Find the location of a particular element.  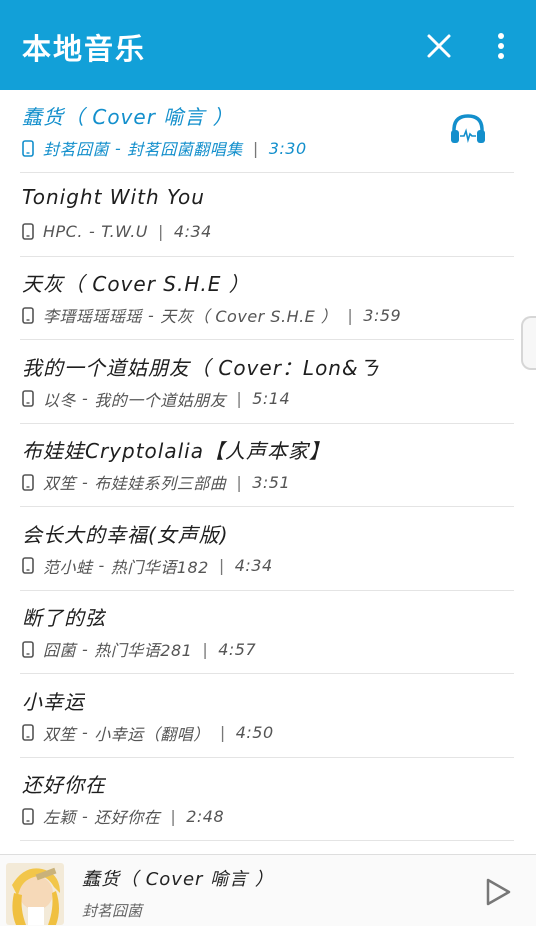

song-meta: 囧菌 - 热门华语281 | 4:57 is located at coordinates (139, 649).